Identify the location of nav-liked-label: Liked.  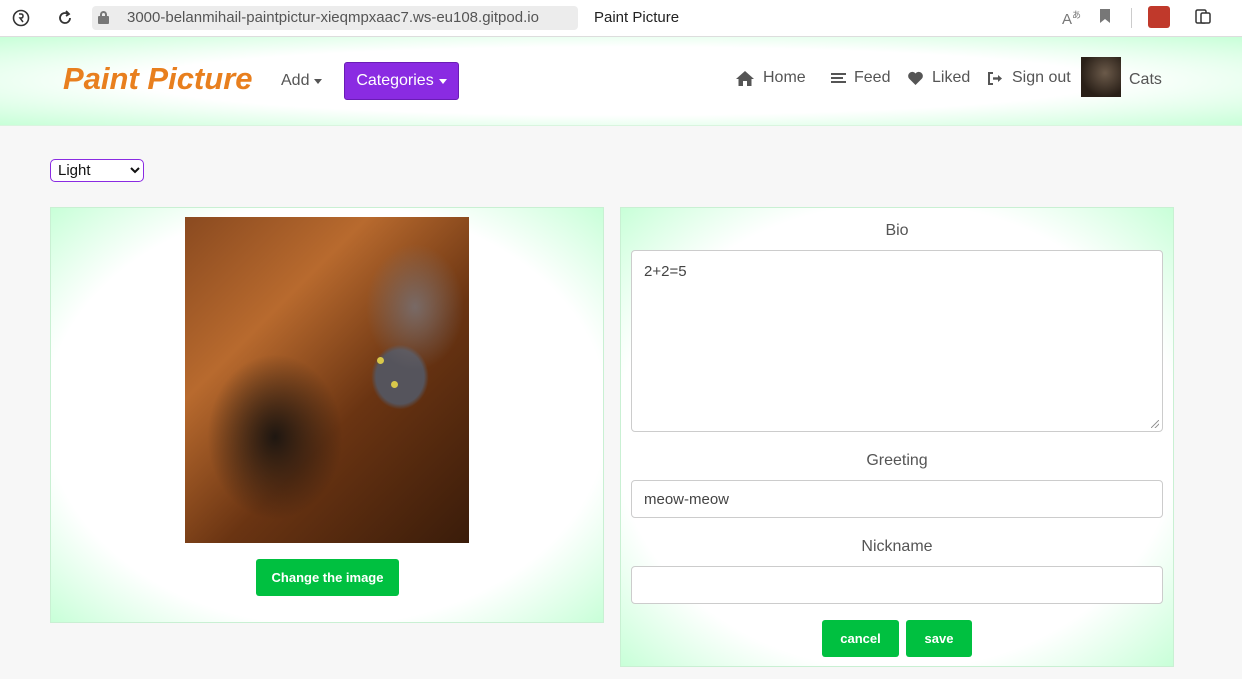
(951, 77).